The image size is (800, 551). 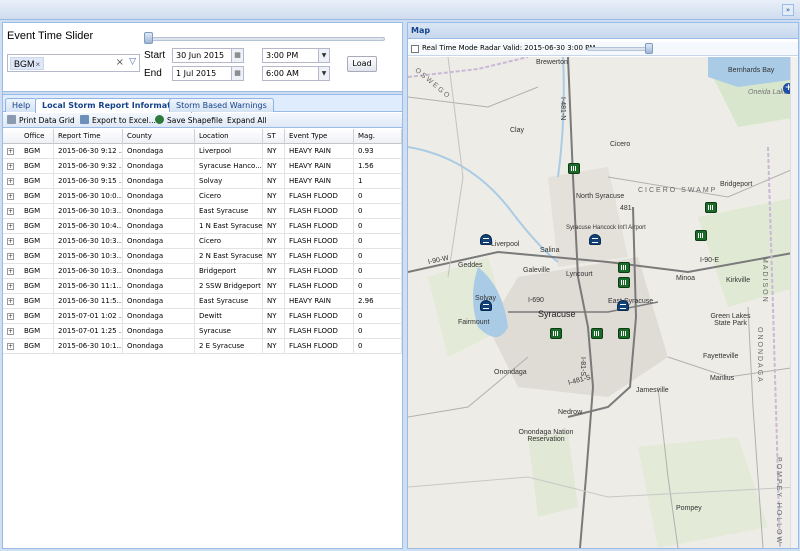 What do you see at coordinates (73, 63) in the screenshot?
I see `office-select: BGM× × ▽` at bounding box center [73, 63].